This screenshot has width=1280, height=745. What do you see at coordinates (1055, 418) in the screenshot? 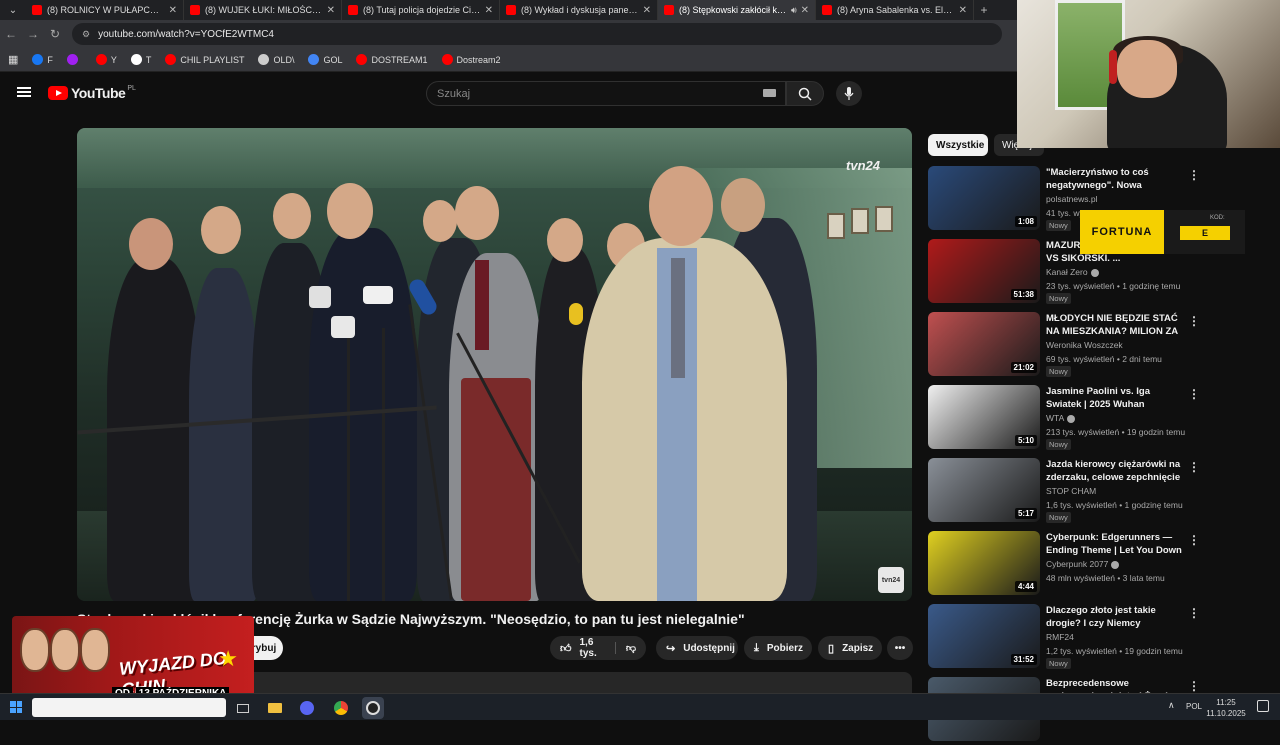
I see `channel-name-text: WTA` at bounding box center [1055, 418].